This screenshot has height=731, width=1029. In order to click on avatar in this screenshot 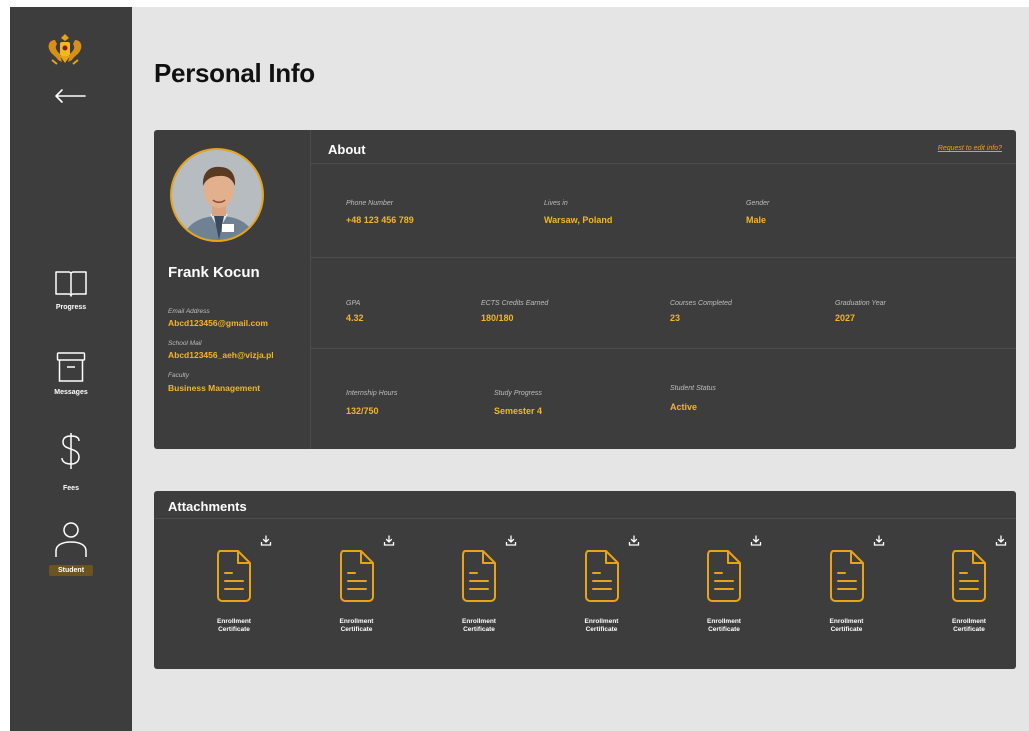, I will do `click(217, 195)`.